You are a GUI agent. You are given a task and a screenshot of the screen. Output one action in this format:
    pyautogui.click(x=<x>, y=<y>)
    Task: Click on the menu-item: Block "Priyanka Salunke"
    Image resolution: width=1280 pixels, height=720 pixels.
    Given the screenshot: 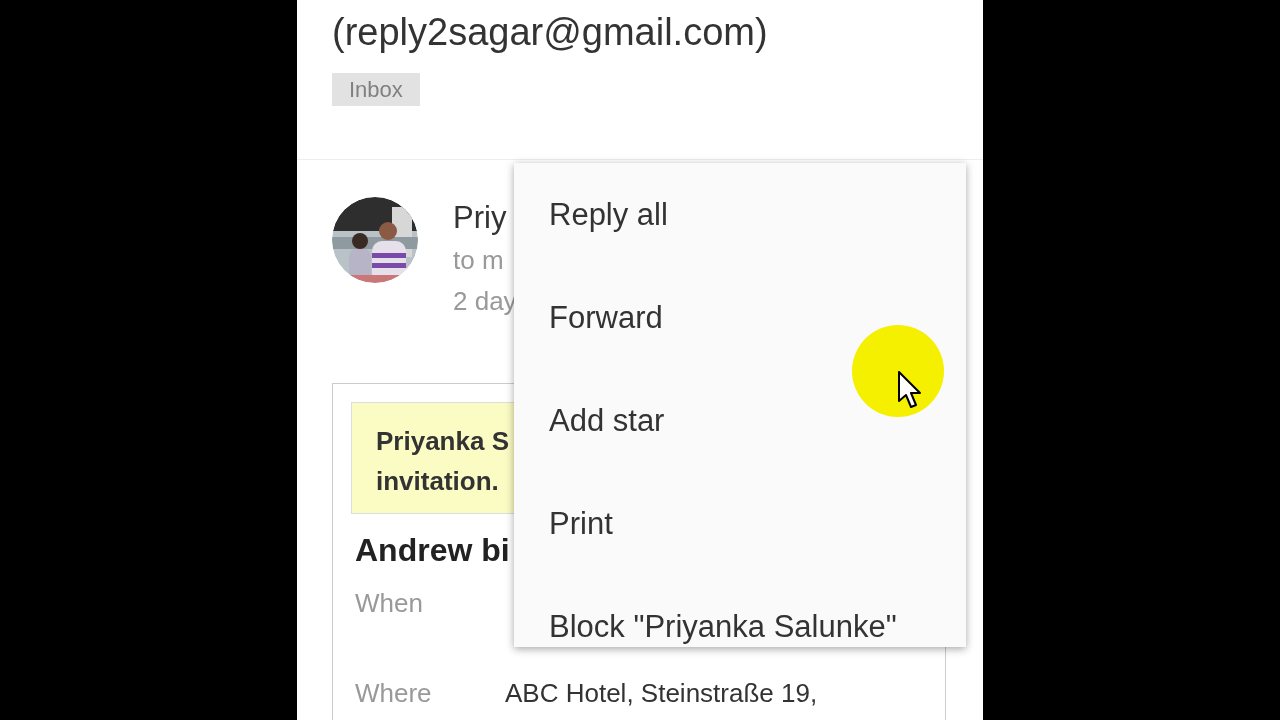 What is the action you would take?
    pyautogui.click(x=723, y=626)
    